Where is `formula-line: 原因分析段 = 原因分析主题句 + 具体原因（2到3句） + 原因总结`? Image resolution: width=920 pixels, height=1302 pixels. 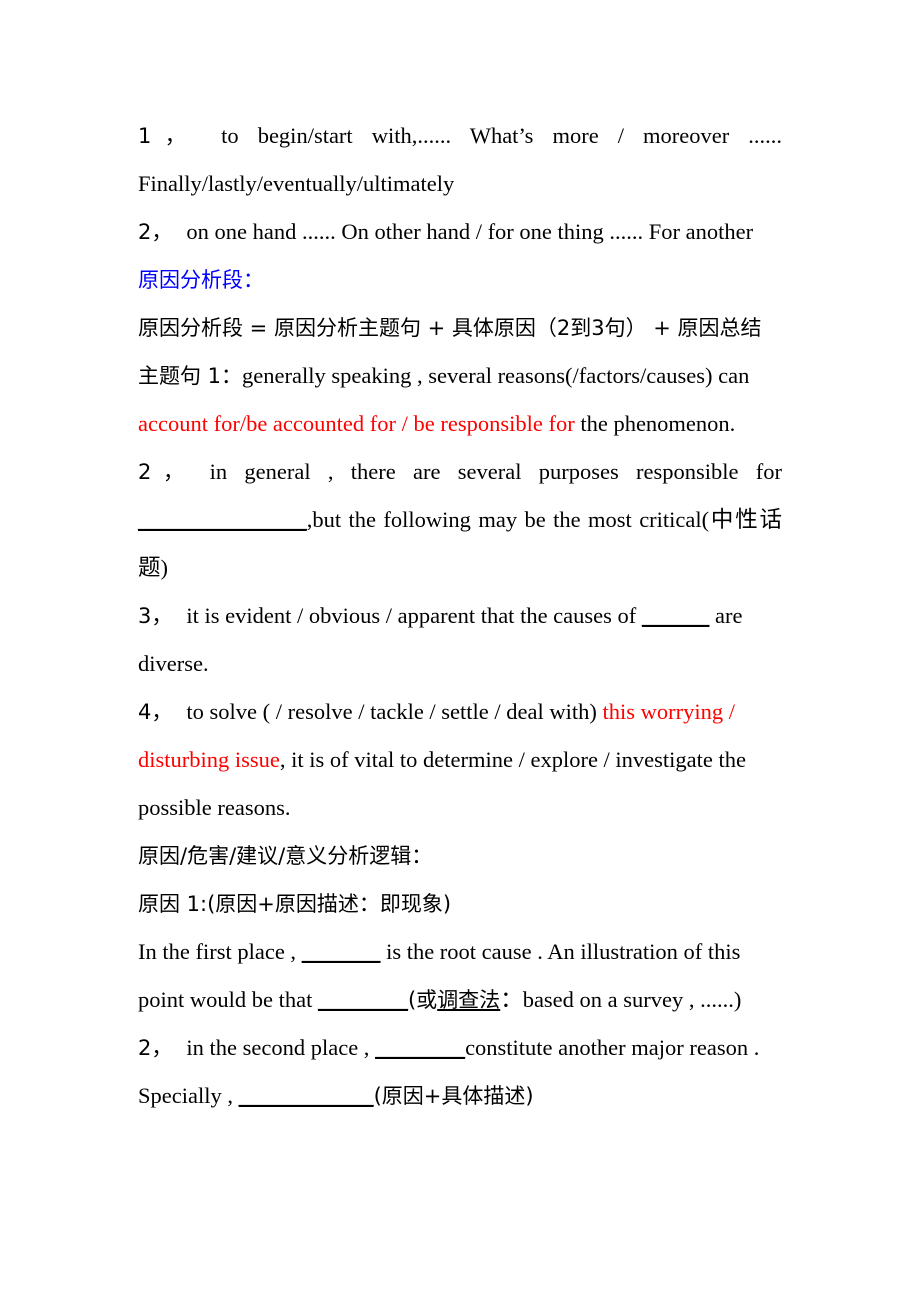
formula-line: 原因分析段 = 原因分析主题句 + 具体原因（2到3句） + 原因总结 is located at coordinates (460, 328).